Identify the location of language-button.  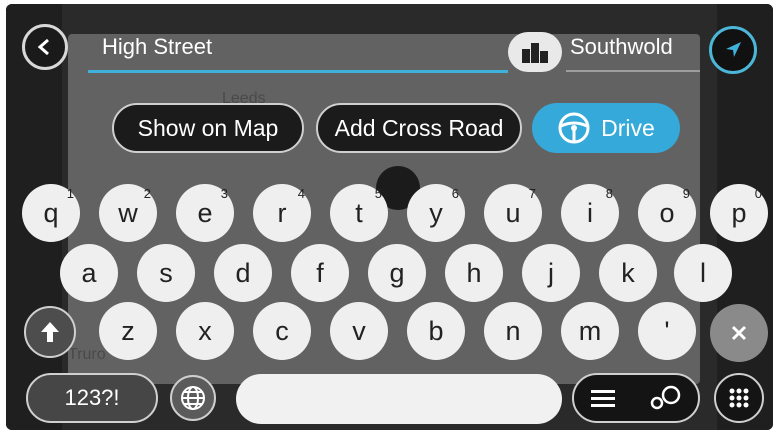
(193, 398).